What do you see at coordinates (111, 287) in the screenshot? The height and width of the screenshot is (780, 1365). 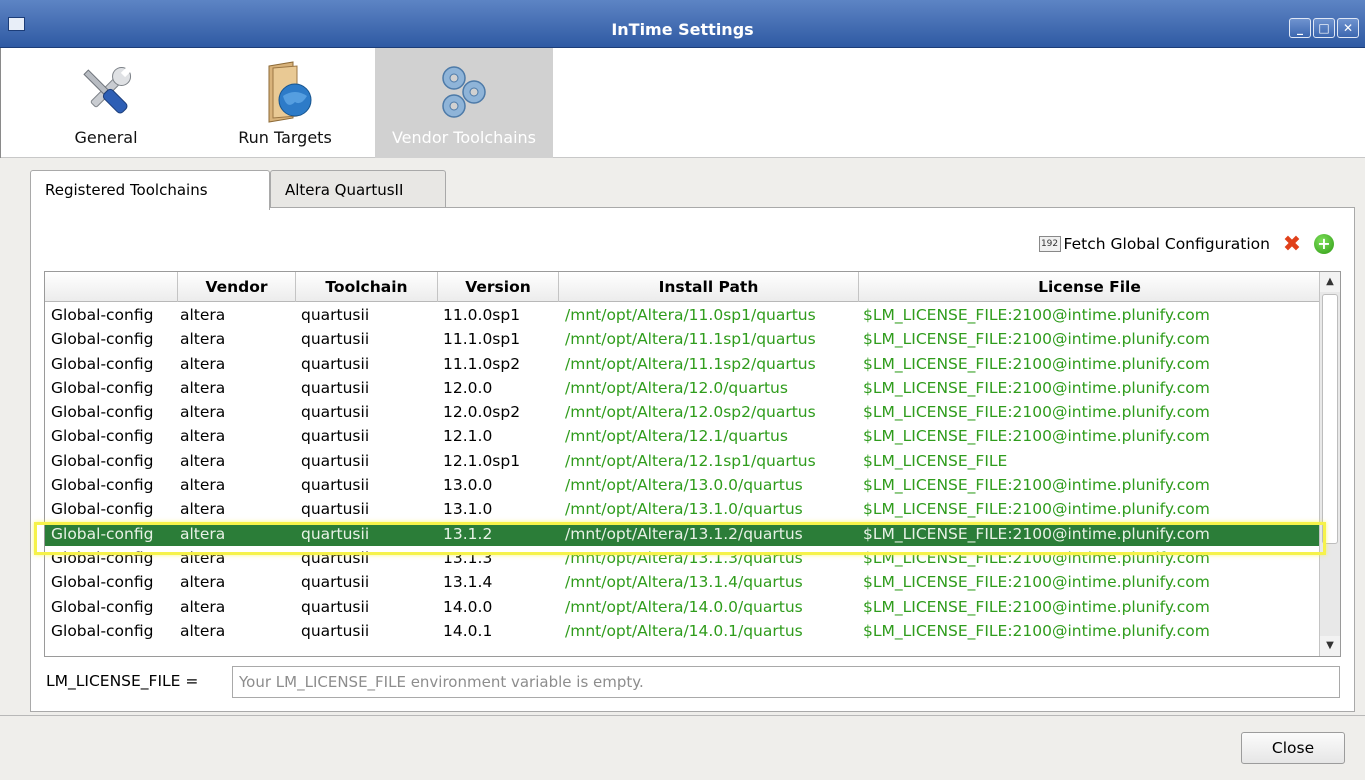 I see `column-header-source` at bounding box center [111, 287].